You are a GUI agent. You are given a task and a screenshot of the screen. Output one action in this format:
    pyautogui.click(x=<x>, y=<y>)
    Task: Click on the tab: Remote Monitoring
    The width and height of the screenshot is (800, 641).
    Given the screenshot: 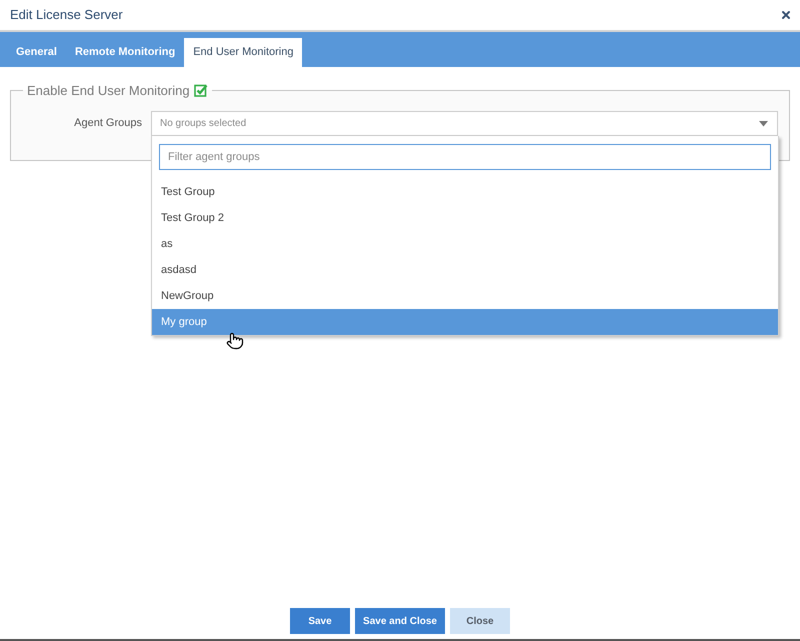 What is the action you would take?
    pyautogui.click(x=125, y=52)
    